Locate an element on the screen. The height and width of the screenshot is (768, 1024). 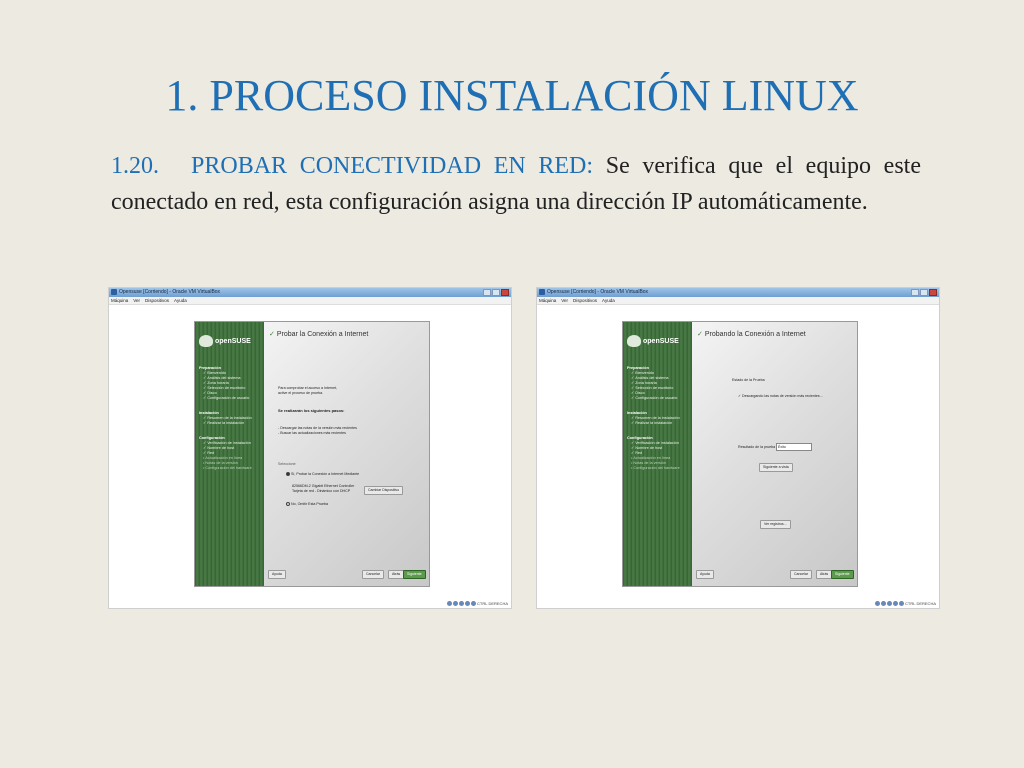
slide-title: 1. PROCESO INSTALACIÓN LINUX is located at coordinates (512, 95).